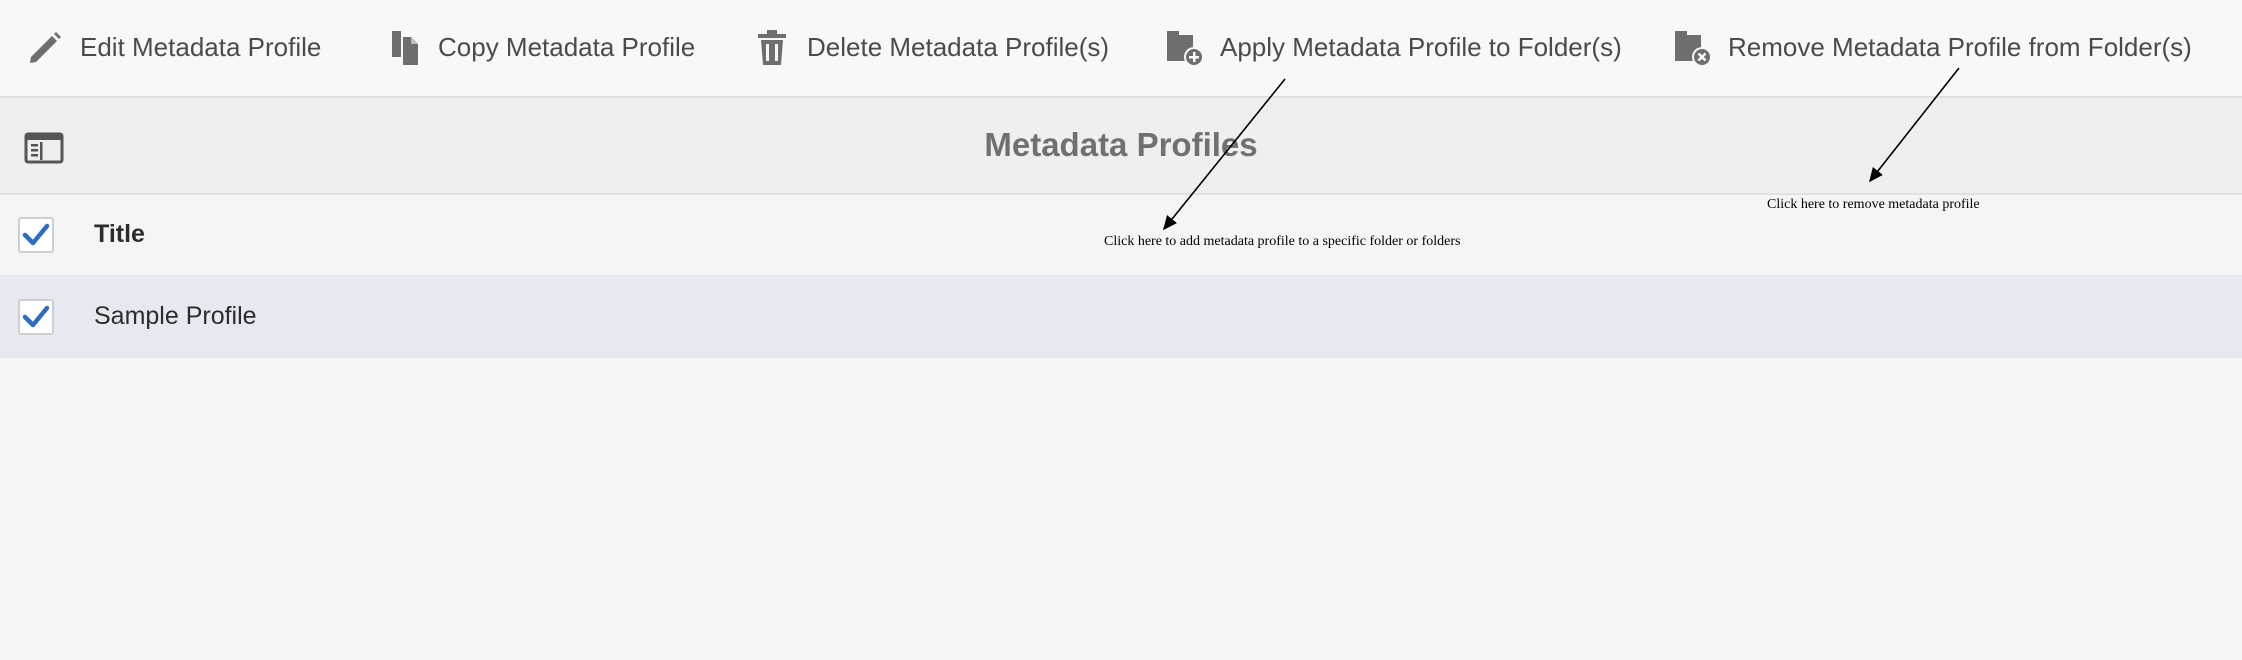 The width and height of the screenshot is (2242, 660). I want to click on select-all-checkbox, so click(36, 235).